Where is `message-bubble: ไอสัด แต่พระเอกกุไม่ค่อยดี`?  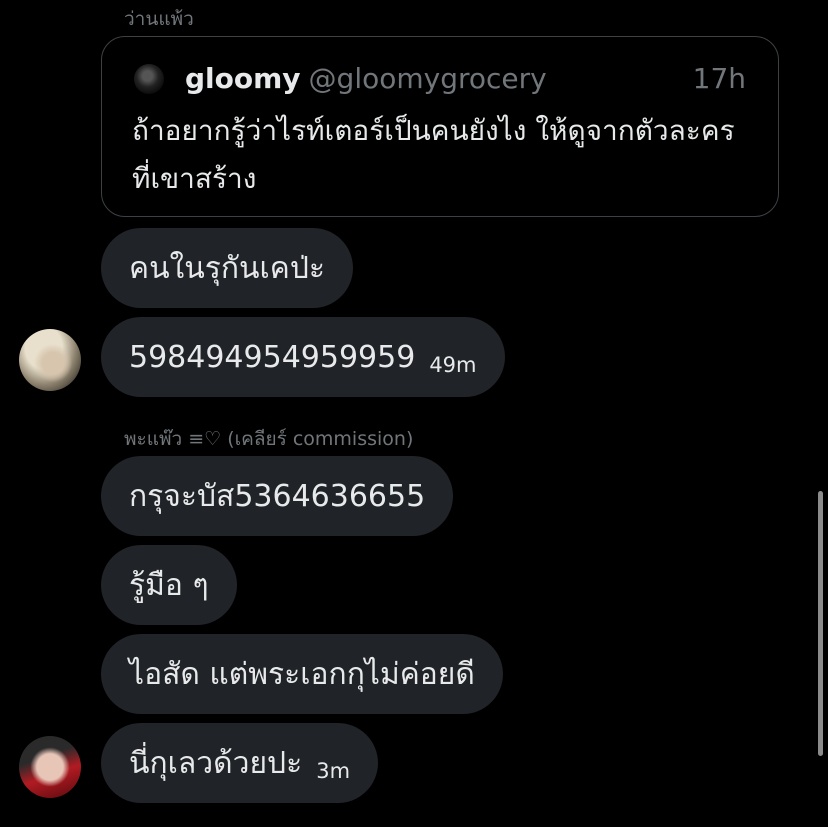
message-bubble: ไอสัด แต่พระเอกกุไม่ค่อยดี is located at coordinates (302, 674).